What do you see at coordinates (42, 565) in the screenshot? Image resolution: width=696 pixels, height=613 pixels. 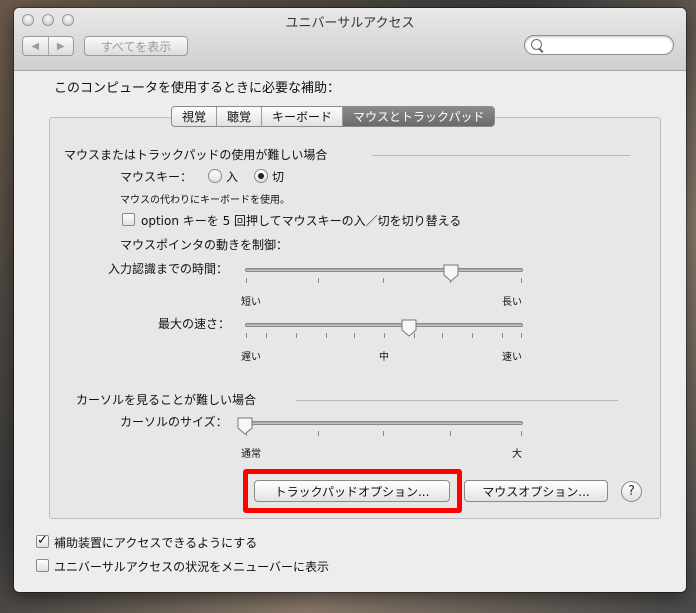 I see `menubar-status-checkbox` at bounding box center [42, 565].